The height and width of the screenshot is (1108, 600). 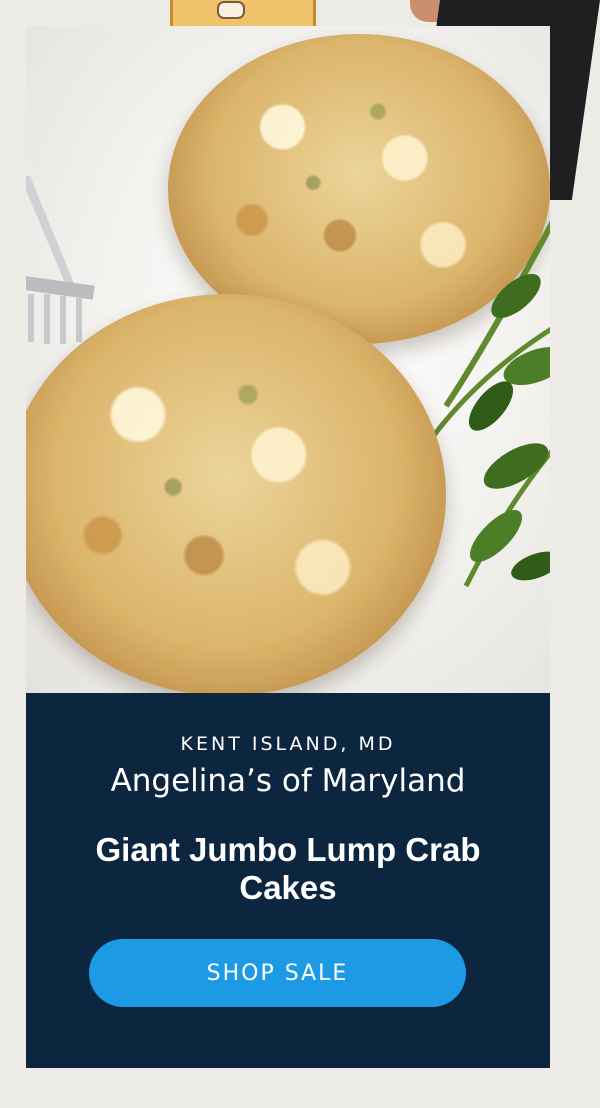 What do you see at coordinates (243, 13) in the screenshot?
I see `neighbor-product-peek` at bounding box center [243, 13].